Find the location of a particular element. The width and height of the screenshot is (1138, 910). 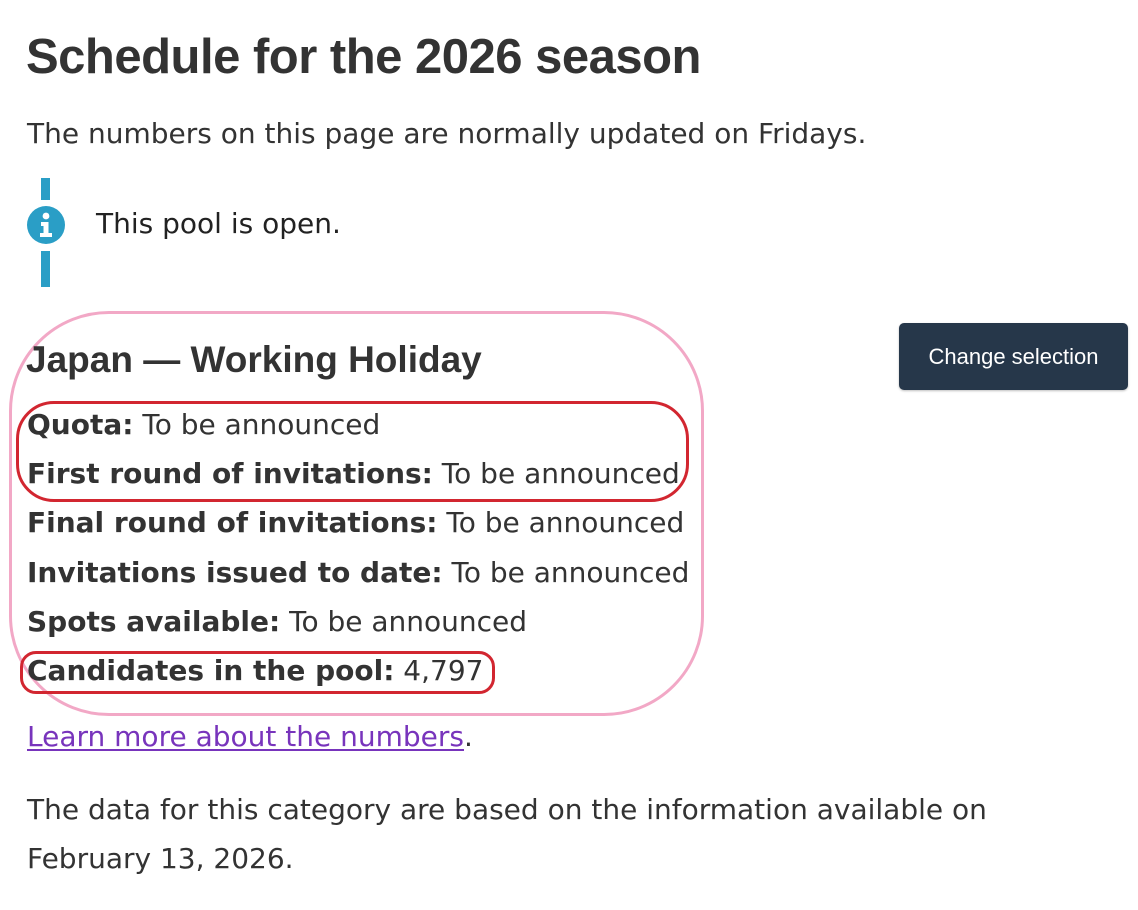

page-title: Schedule for the 2026 season is located at coordinates (364, 57).